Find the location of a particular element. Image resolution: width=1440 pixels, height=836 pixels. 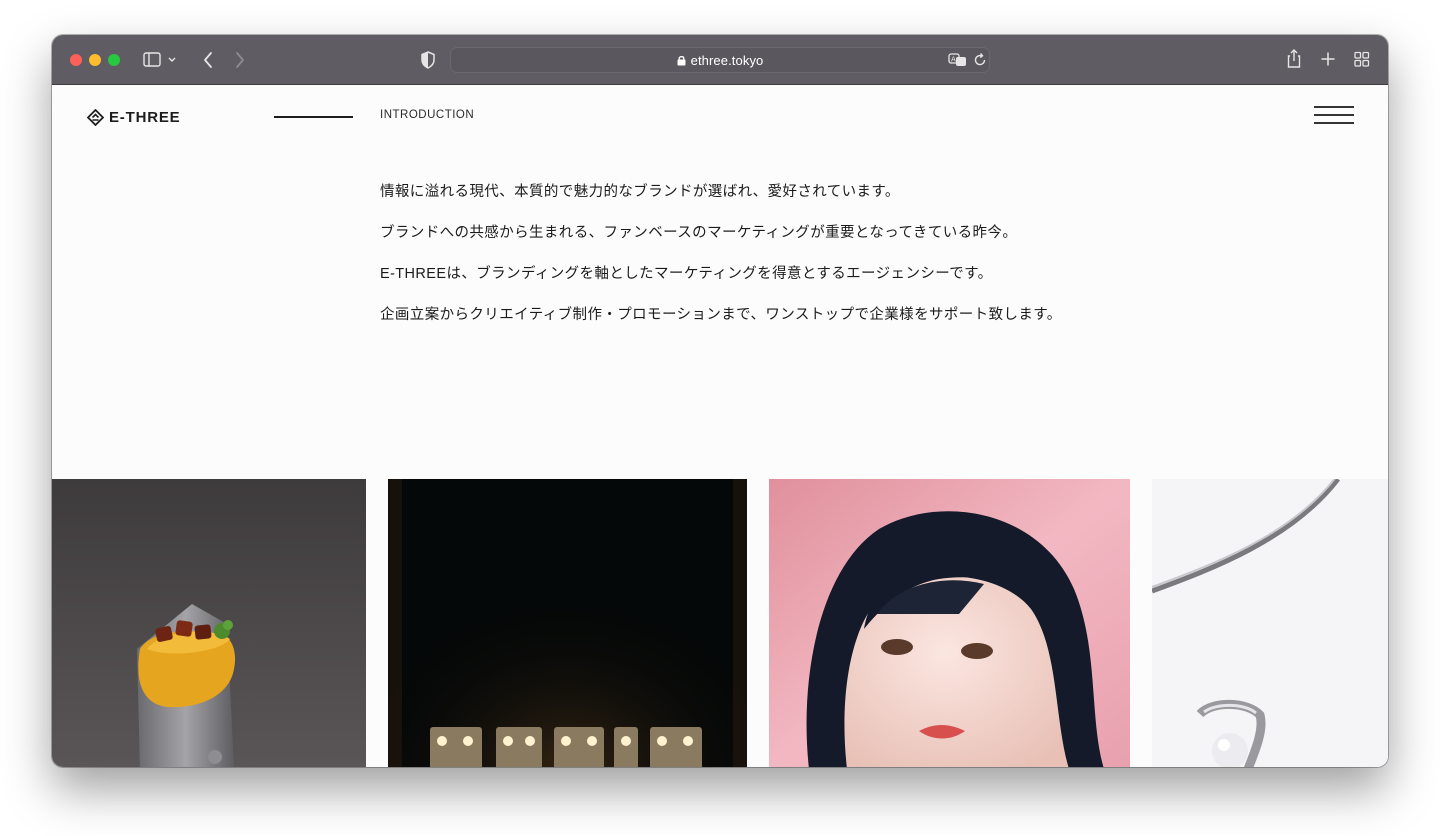

back-button is located at coordinates (208, 60).